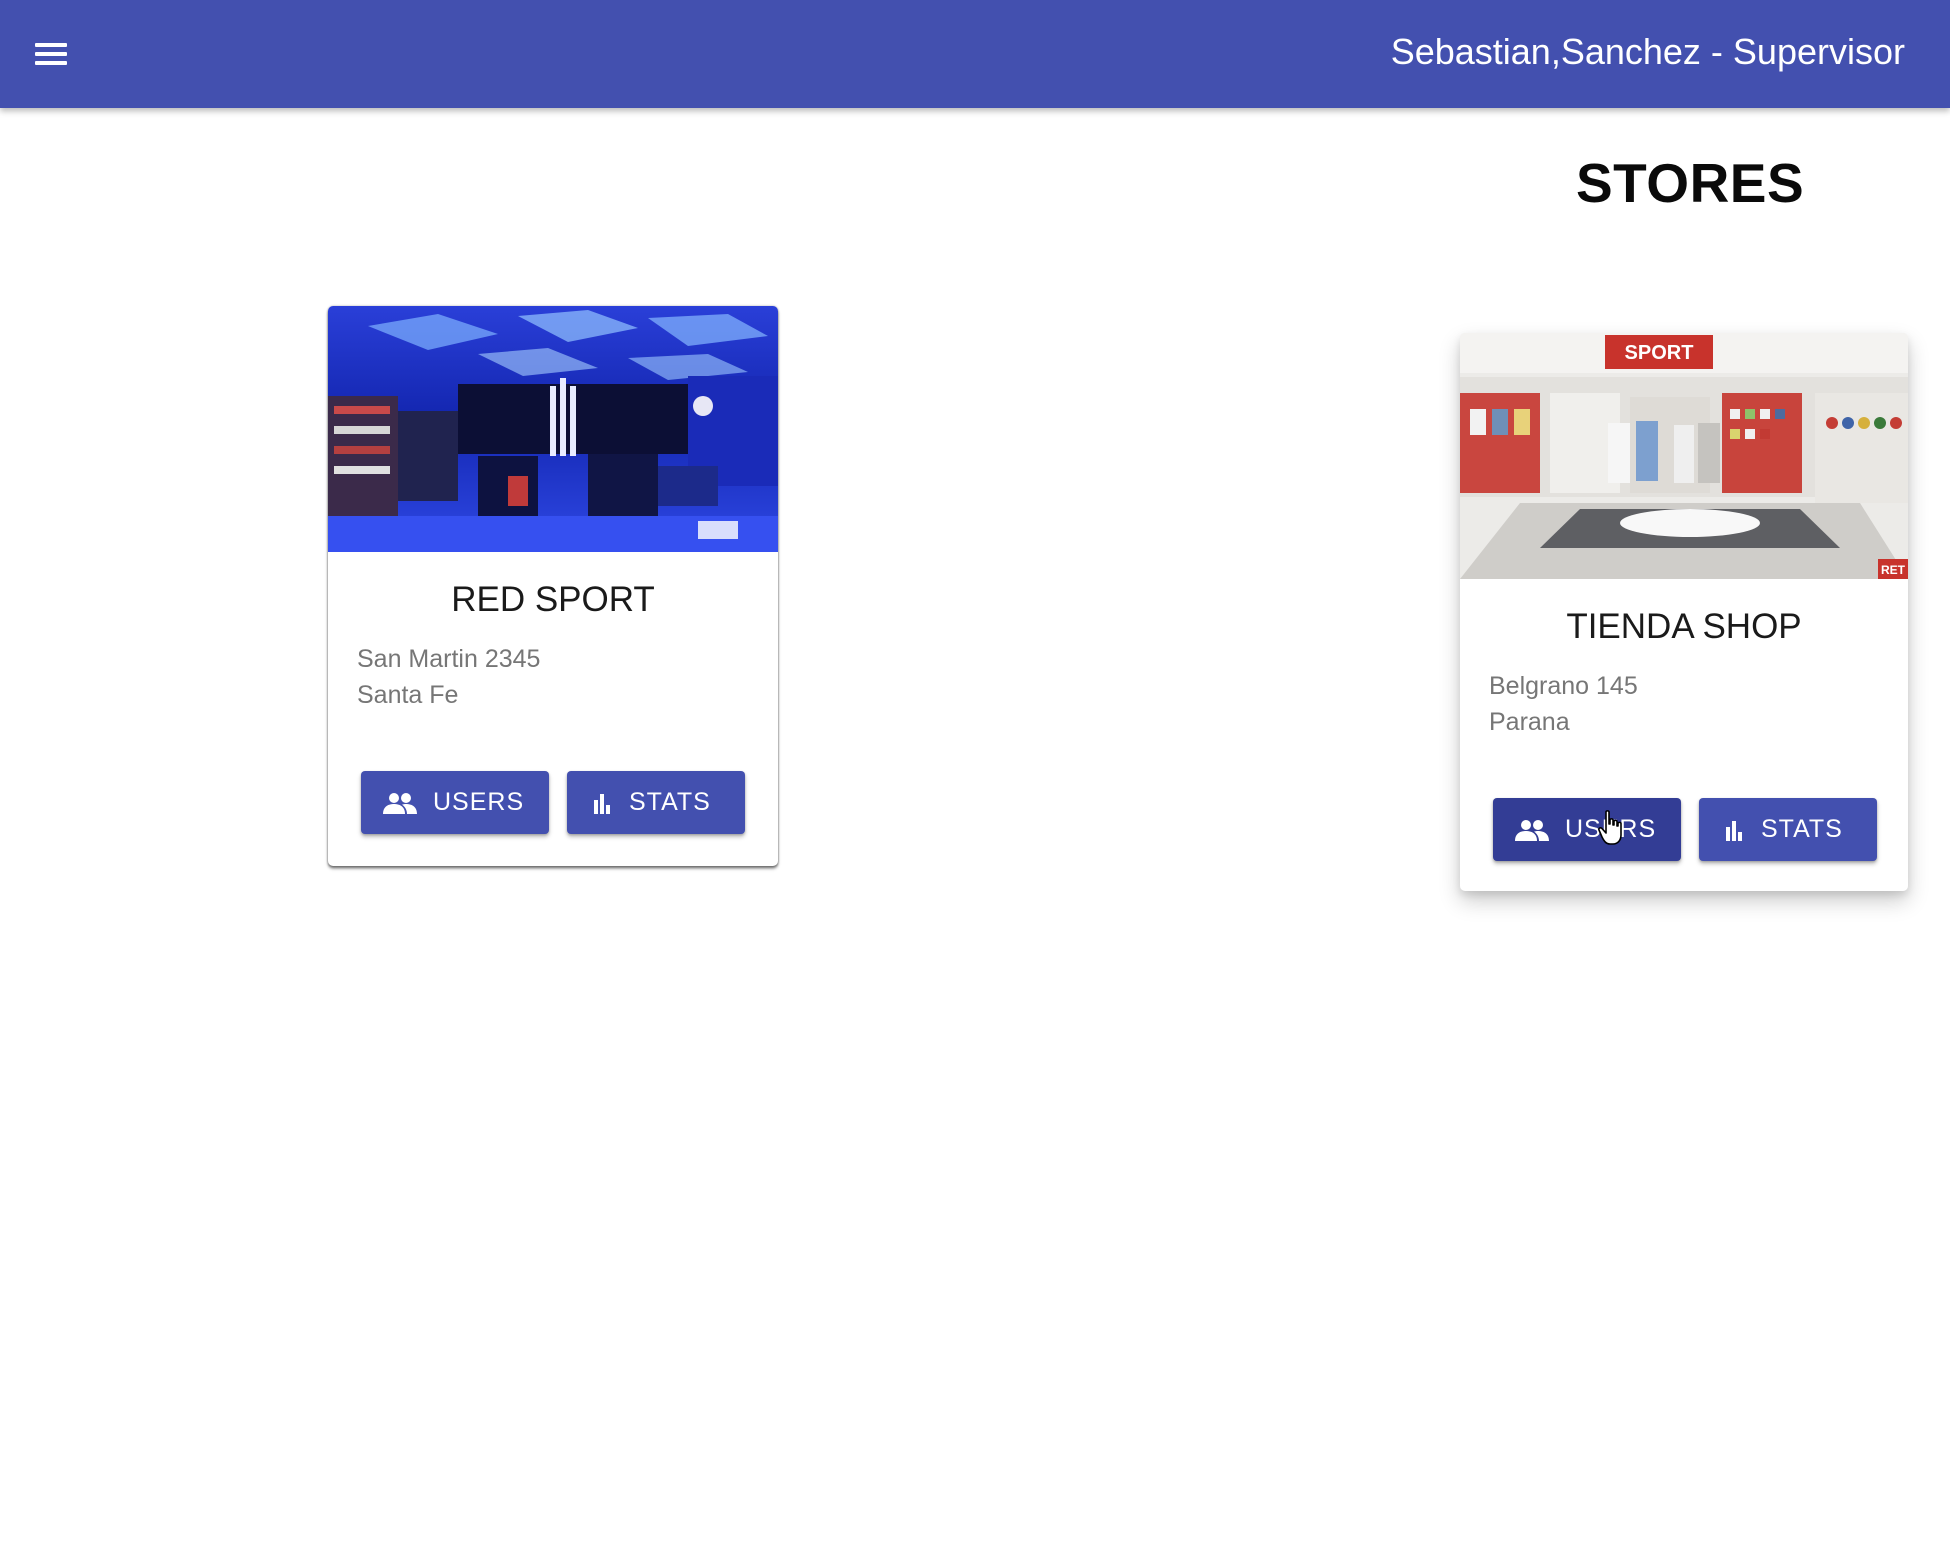  What do you see at coordinates (1684, 626) in the screenshot?
I see `store-name: TIENDA SHOP` at bounding box center [1684, 626].